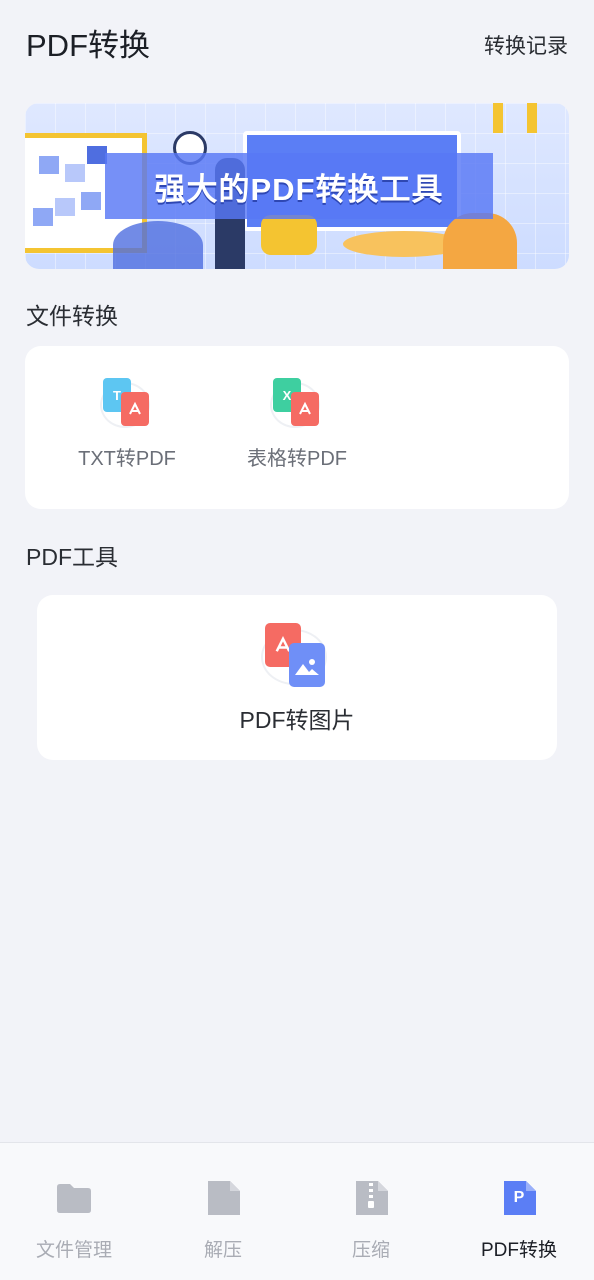  I want to click on banner-caption: 强大的PDF转换工具, so click(299, 186).